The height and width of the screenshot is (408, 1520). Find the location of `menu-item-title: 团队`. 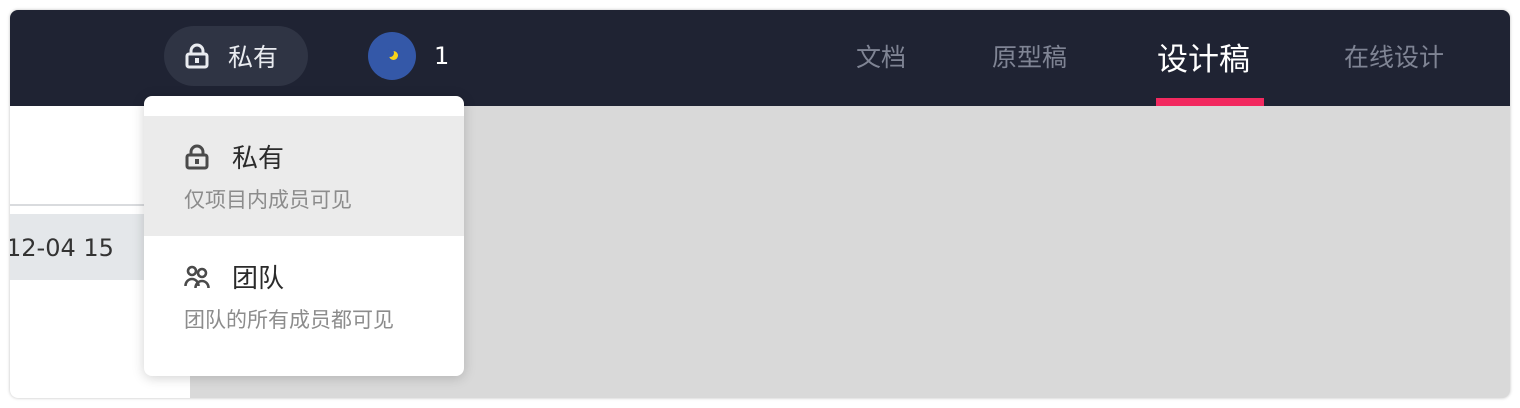

menu-item-title: 团队 is located at coordinates (258, 279).